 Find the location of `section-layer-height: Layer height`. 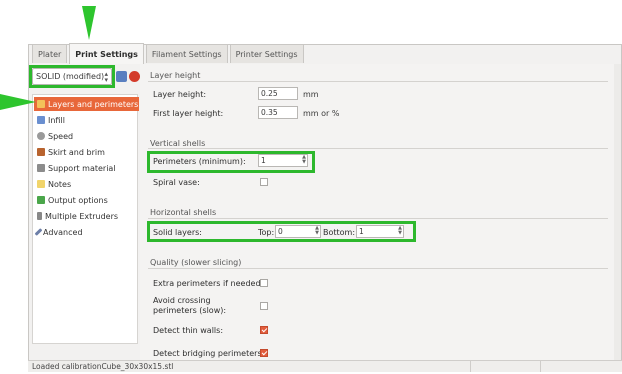

section-layer-height: Layer height is located at coordinates (175, 75).